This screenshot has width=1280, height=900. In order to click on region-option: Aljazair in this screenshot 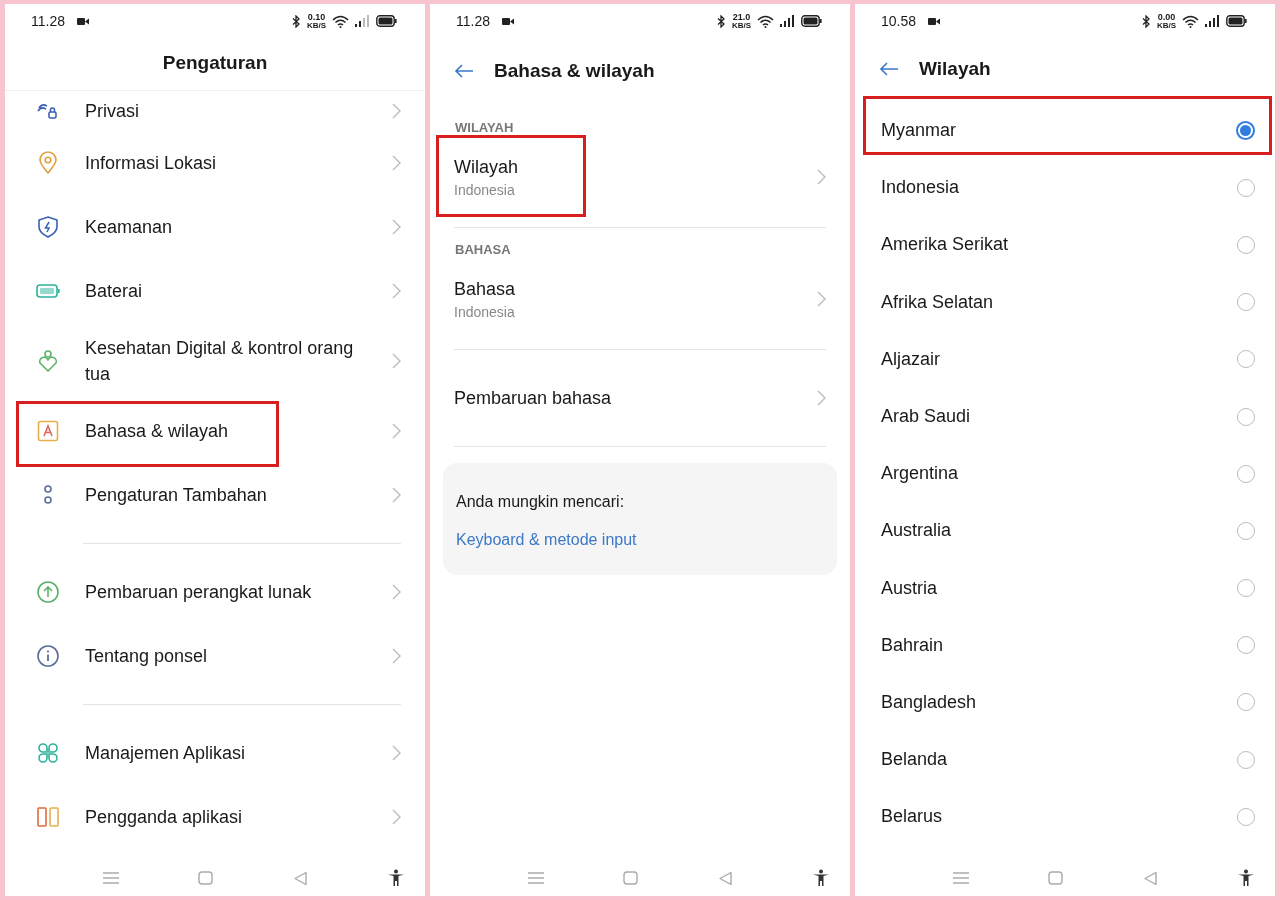, I will do `click(1068, 359)`.